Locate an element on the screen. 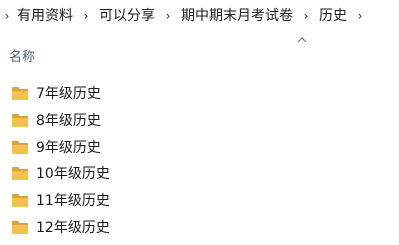  folder-name: 11年级历史 is located at coordinates (73, 201).